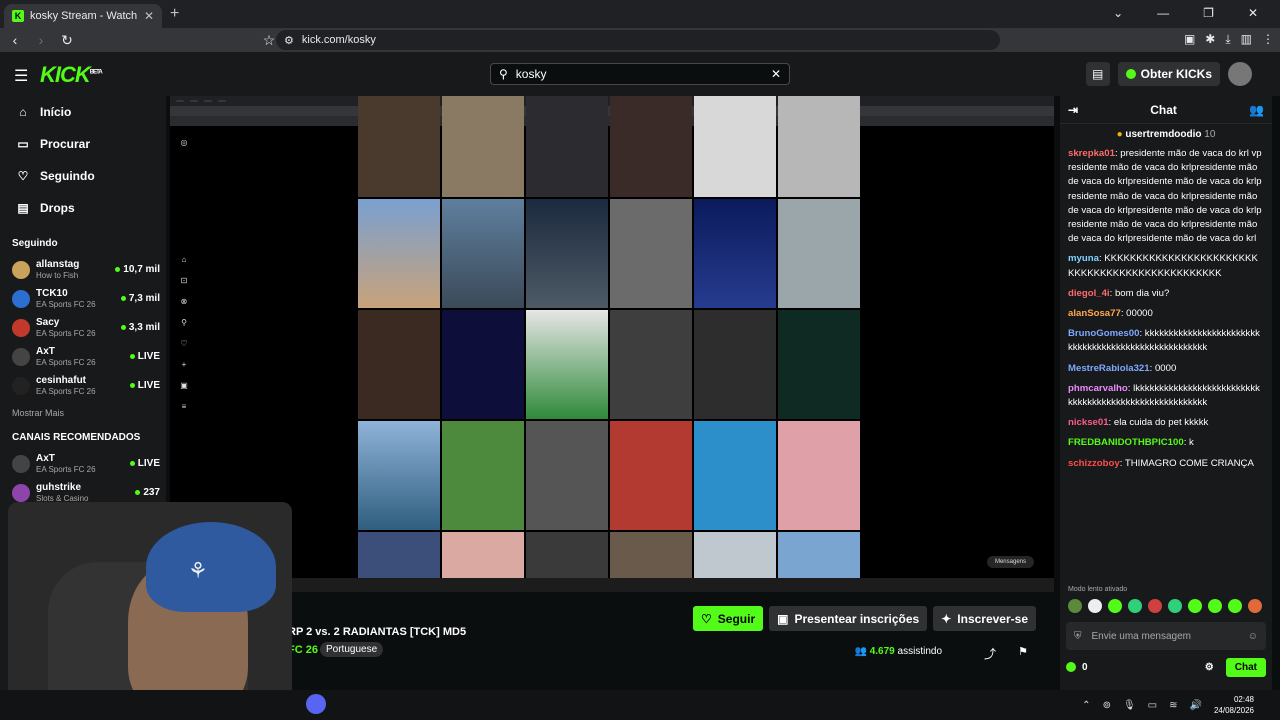 The image size is (1280, 720). I want to click on chat-message: MestreRabiola321: 0000, so click(1122, 368).